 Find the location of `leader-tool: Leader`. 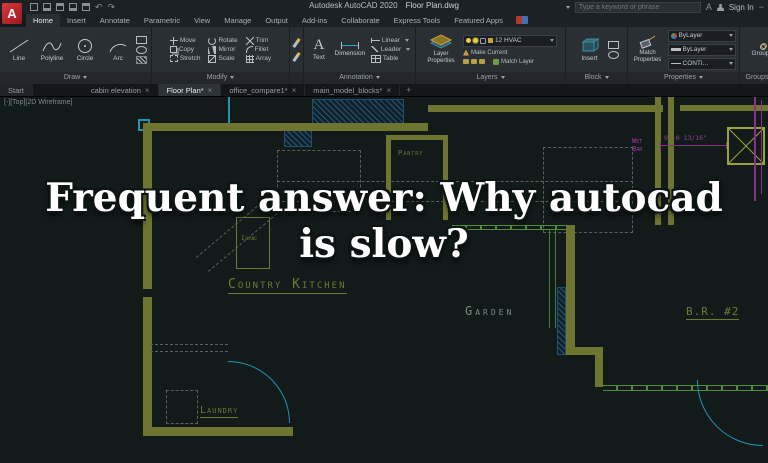

leader-tool: Leader is located at coordinates (390, 49).